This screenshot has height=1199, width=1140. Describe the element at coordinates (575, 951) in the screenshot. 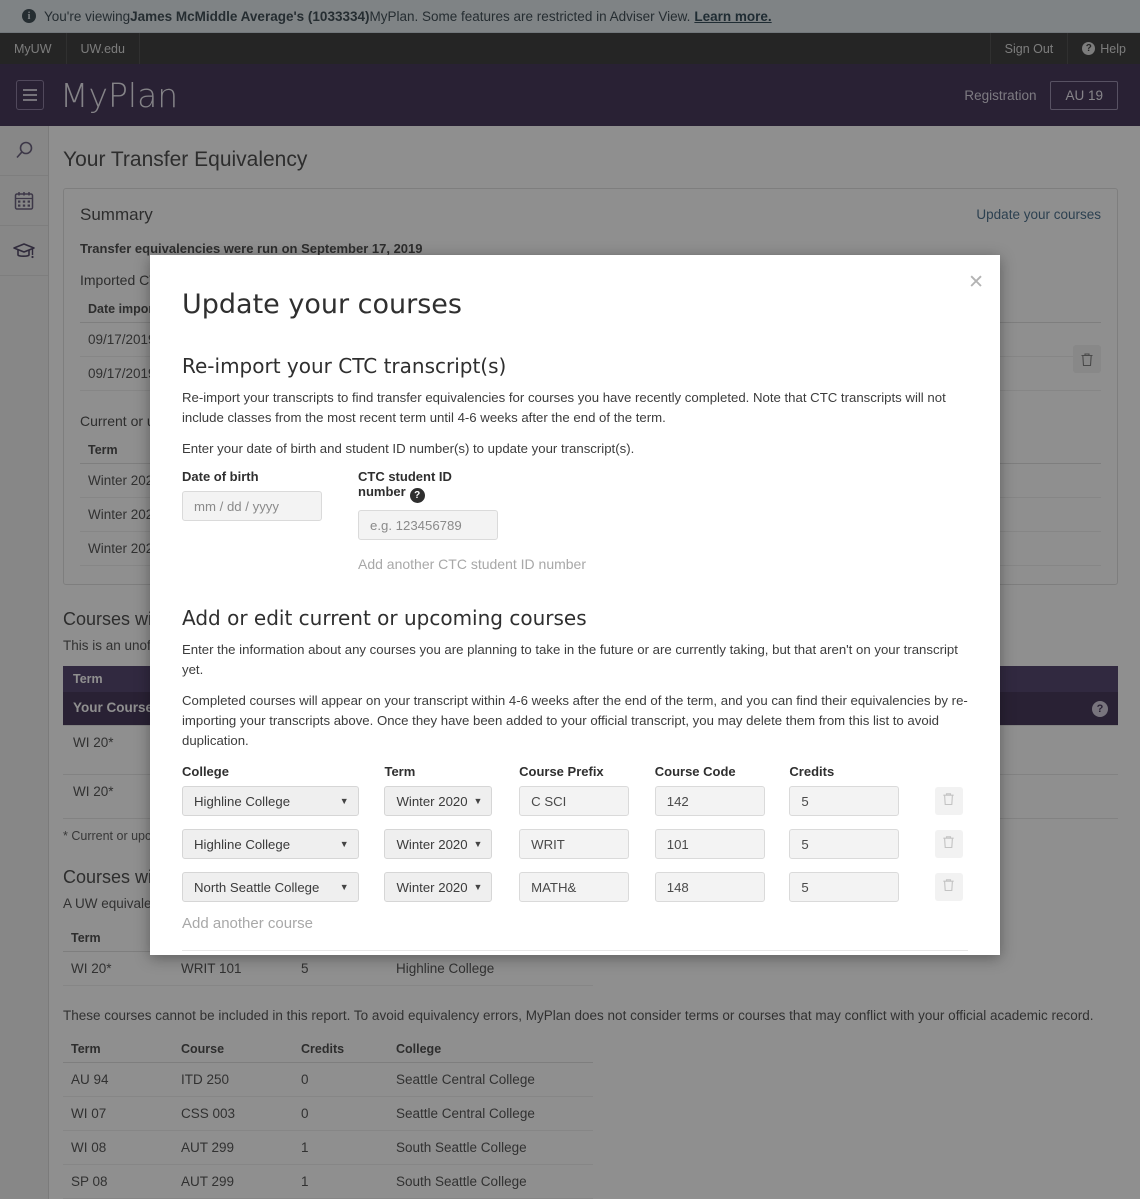

I see `modal-divider` at that location.